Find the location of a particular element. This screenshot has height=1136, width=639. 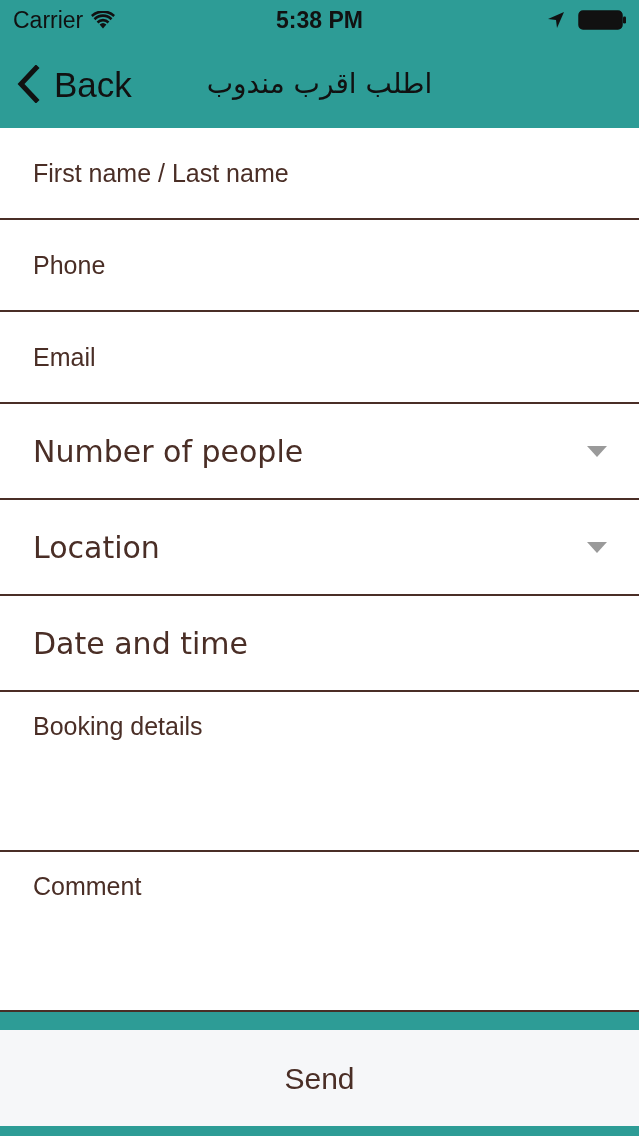

send-button: Send is located at coordinates (319, 1078).